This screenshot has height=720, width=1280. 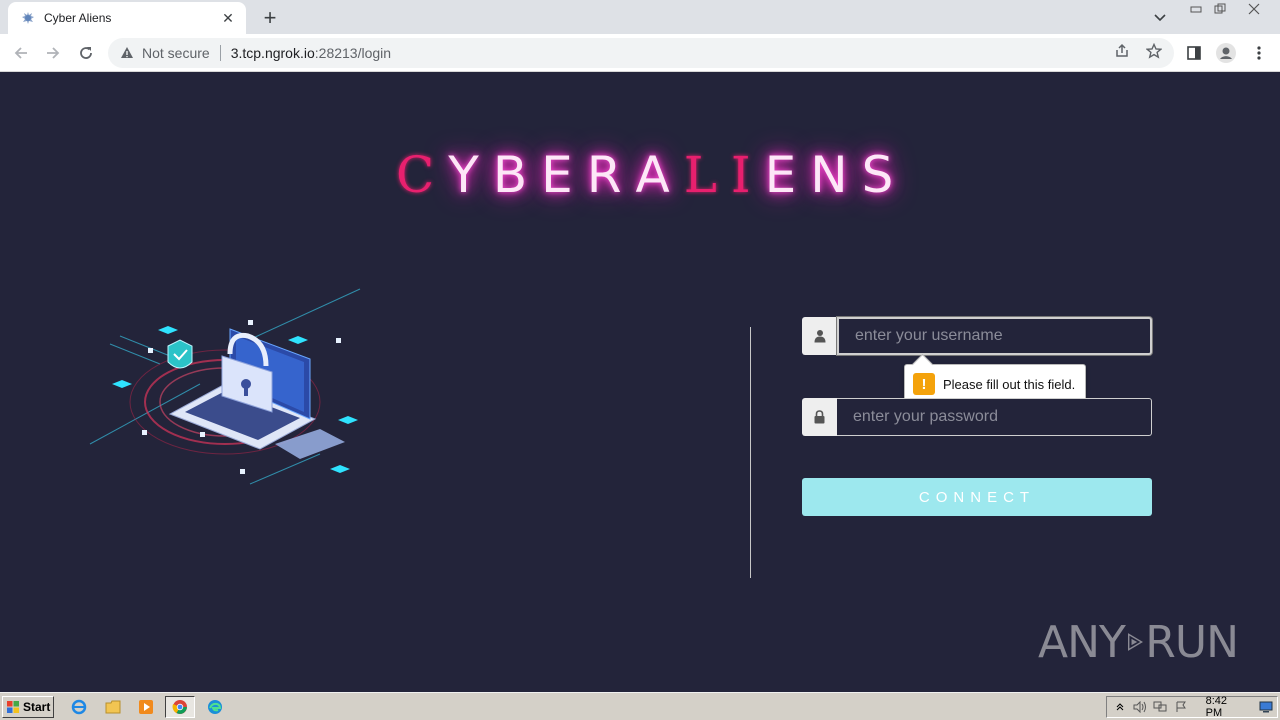 What do you see at coordinates (1154, 51) in the screenshot?
I see `bookmark-star-icon` at bounding box center [1154, 51].